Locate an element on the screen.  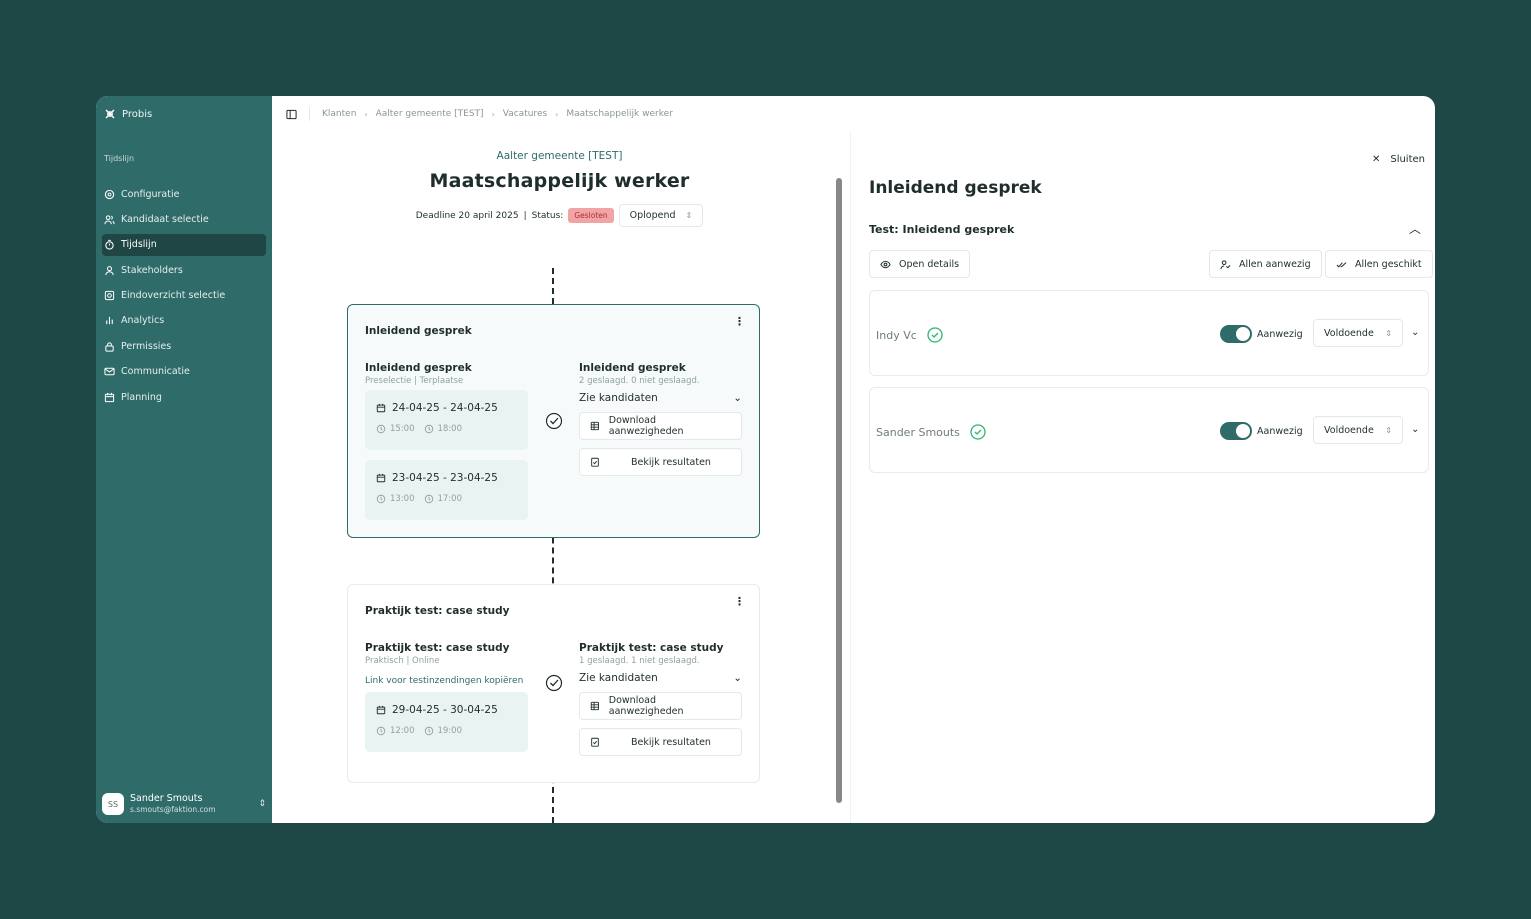
card-title: Inleidend gesprek is located at coordinates (418, 331).